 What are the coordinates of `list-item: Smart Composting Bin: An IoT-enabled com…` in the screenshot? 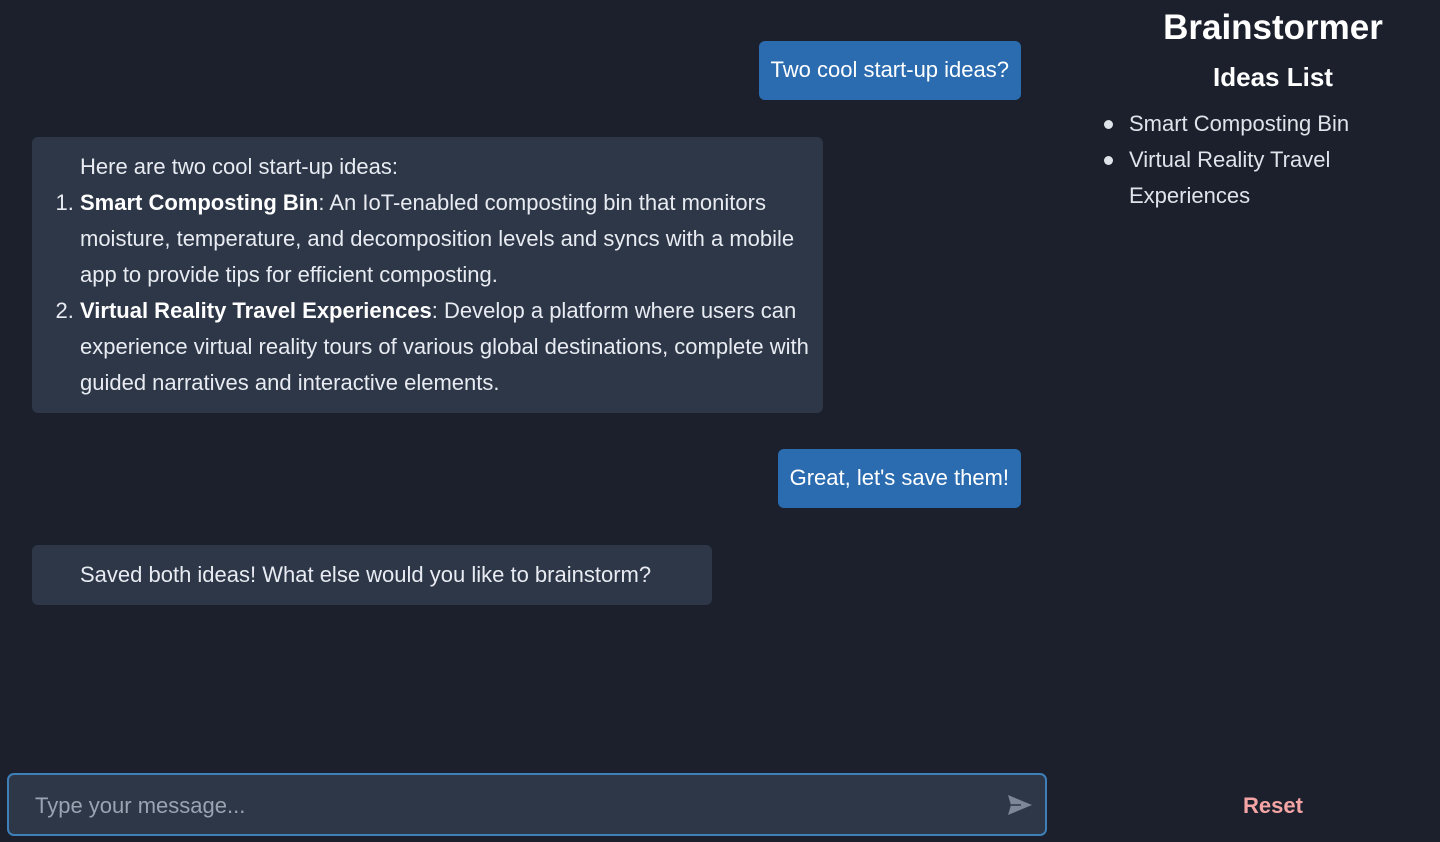 It's located at (451, 239).